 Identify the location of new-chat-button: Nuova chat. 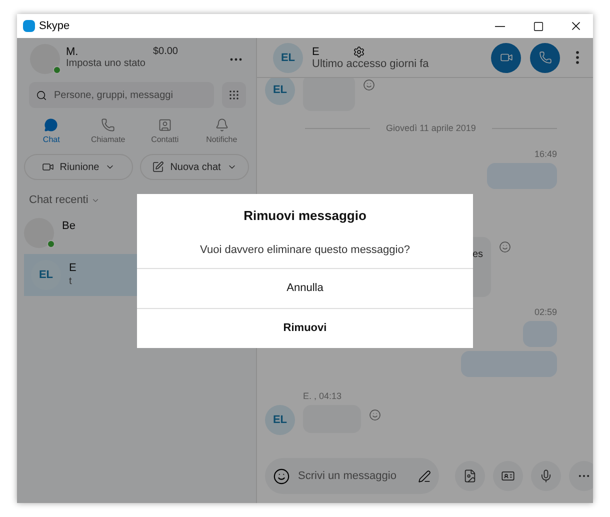
(194, 167).